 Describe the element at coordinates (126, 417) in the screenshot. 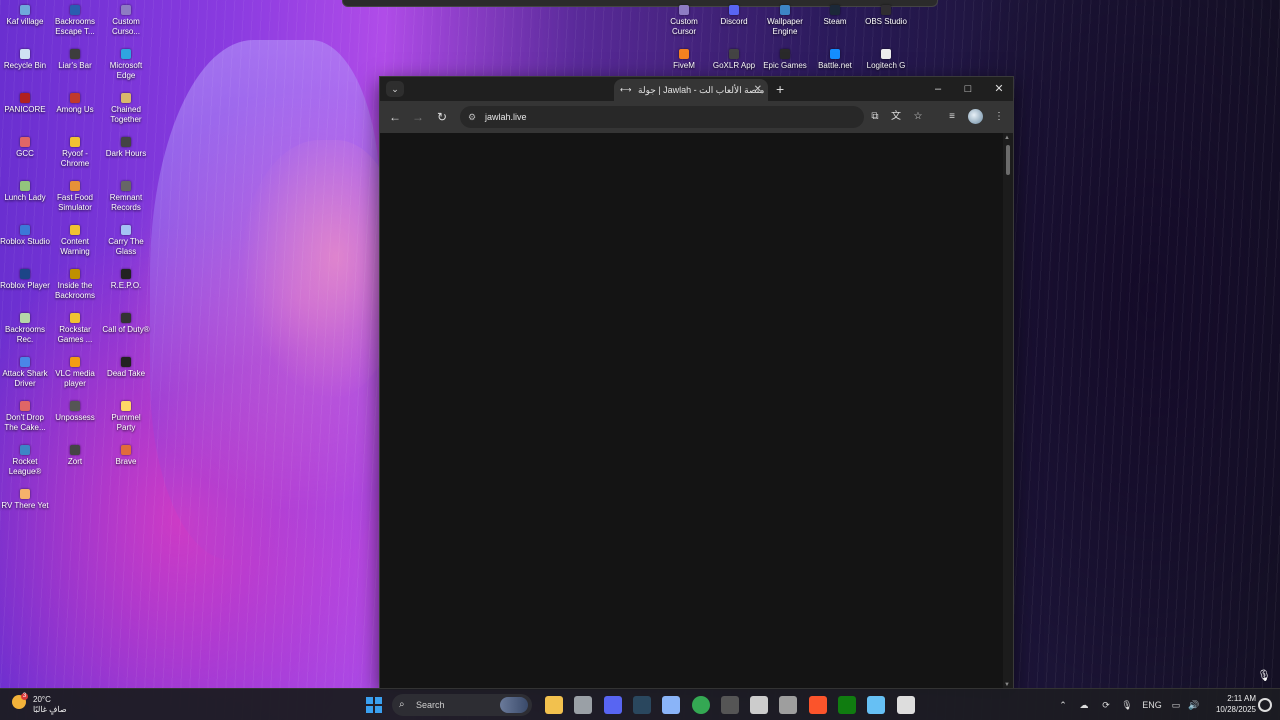

I see `desktop-icon: Pummel Party` at that location.